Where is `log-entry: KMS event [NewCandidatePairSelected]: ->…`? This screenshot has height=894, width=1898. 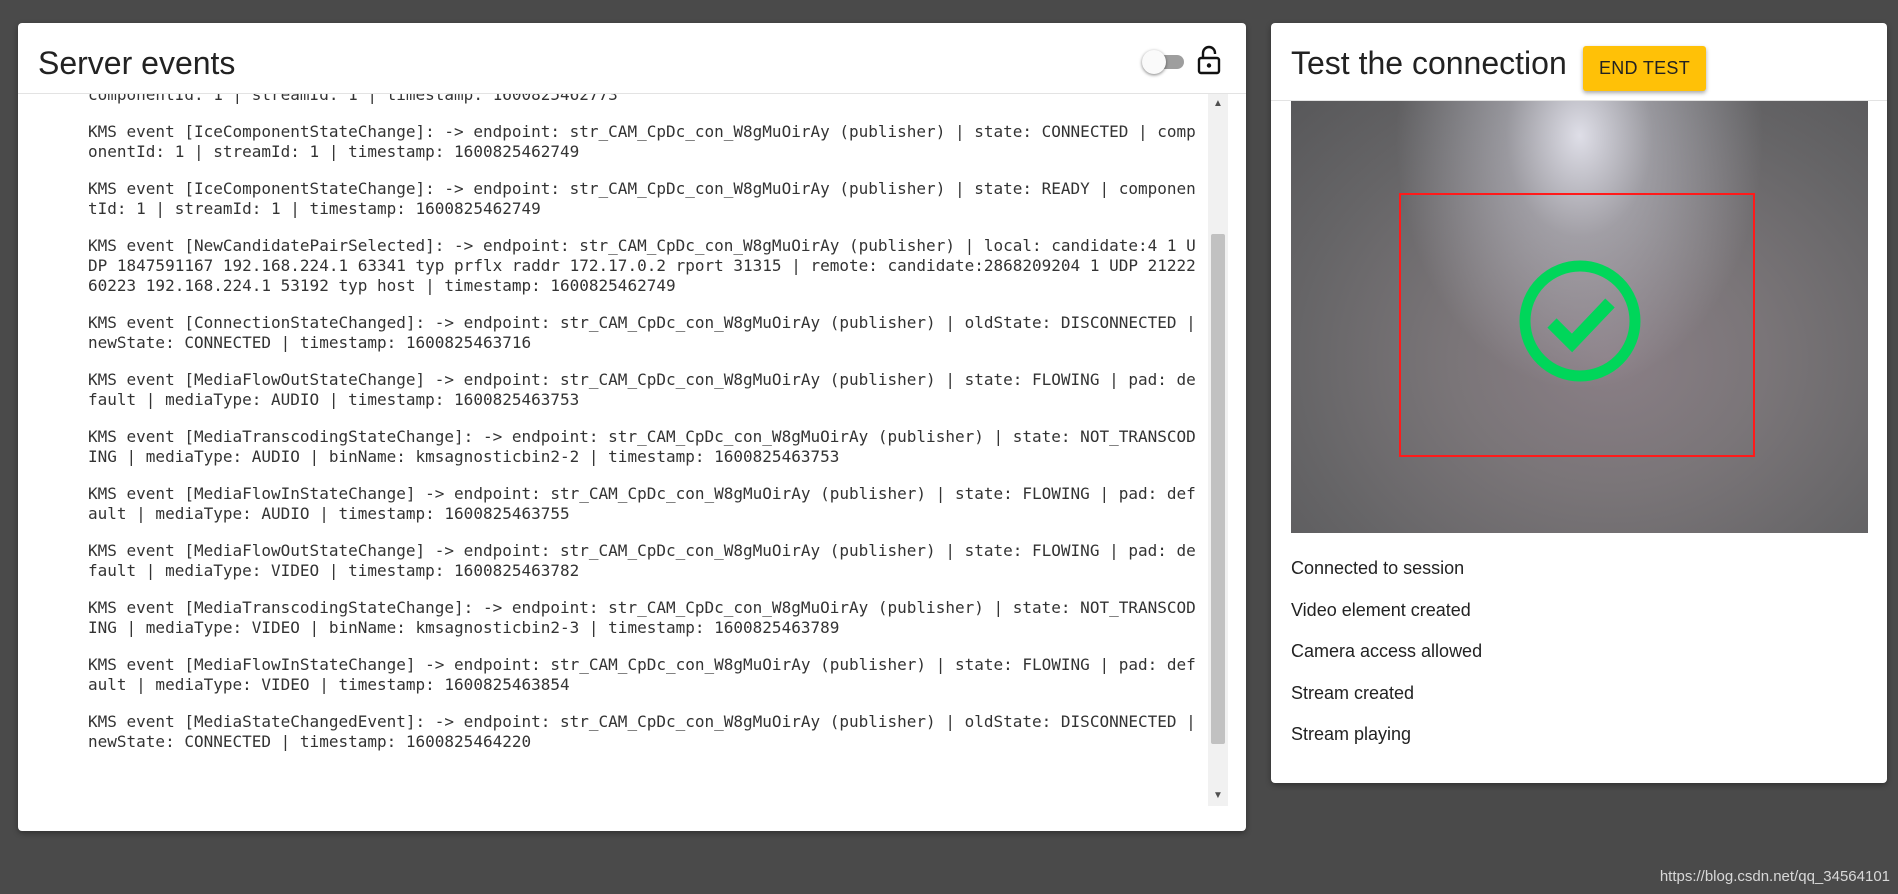
log-entry: KMS event [NewCandidatePairSelected]: ->… is located at coordinates (642, 265).